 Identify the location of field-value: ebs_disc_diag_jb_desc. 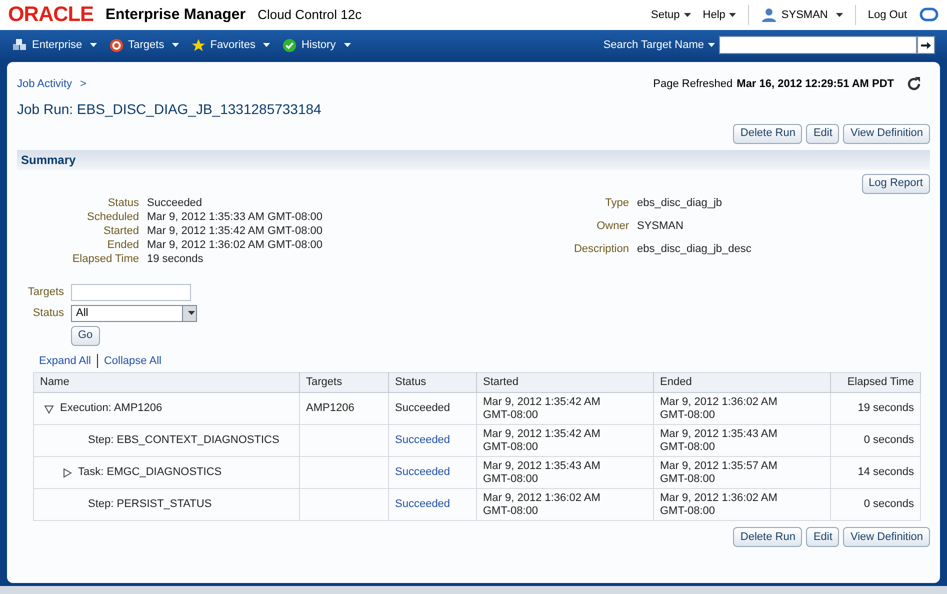
(694, 250).